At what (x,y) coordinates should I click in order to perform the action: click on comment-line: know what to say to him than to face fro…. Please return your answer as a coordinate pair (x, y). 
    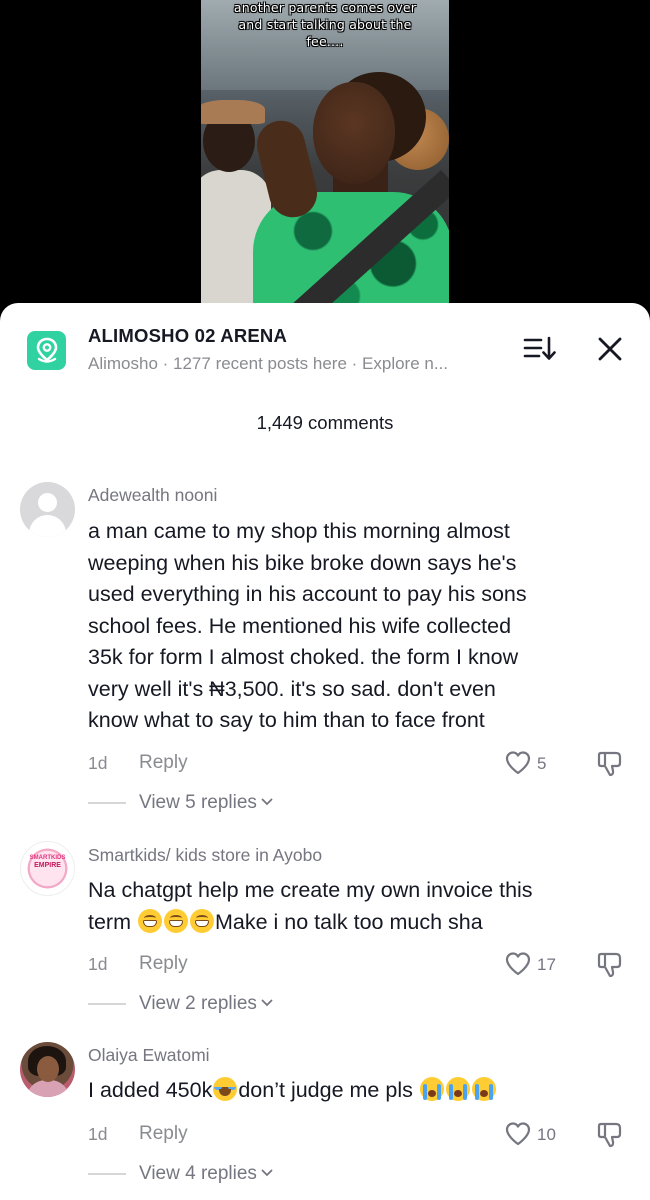
    Looking at the image, I should click on (286, 720).